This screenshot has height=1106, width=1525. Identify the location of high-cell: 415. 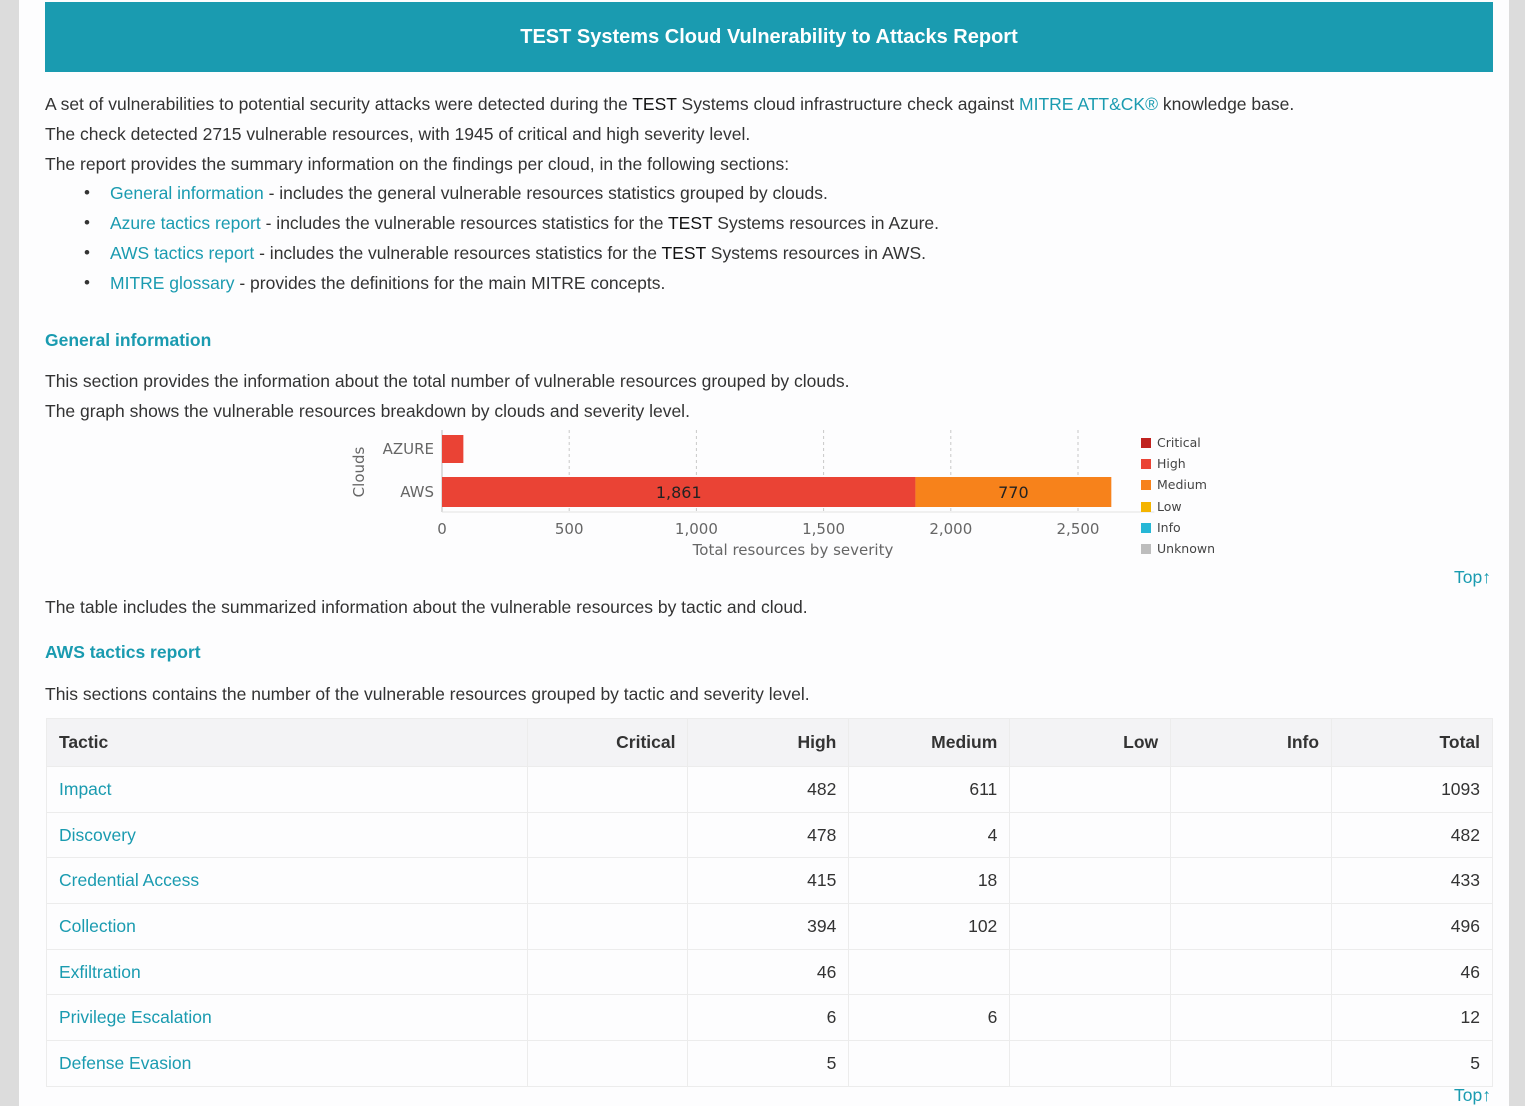
(768, 881).